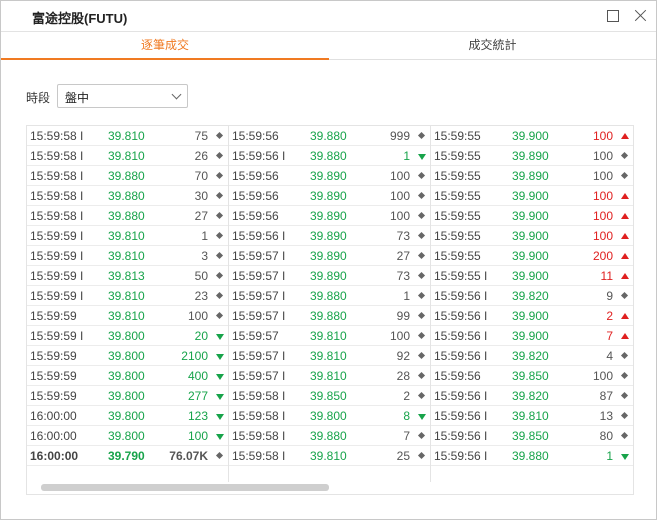 The image size is (657, 520). I want to click on trade-row: 15:59:56 I 39.880 1, so click(532, 456).